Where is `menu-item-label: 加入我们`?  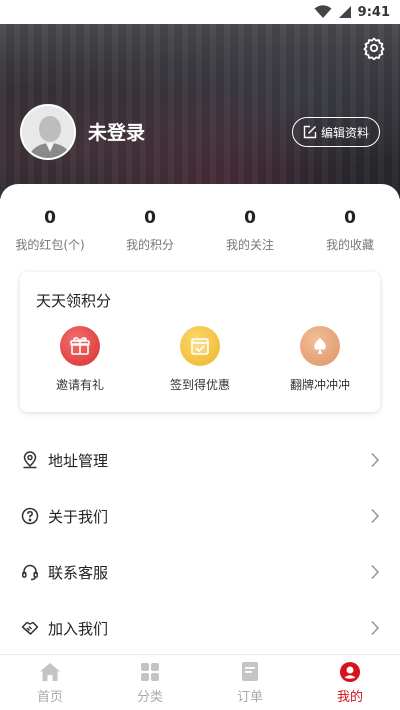 menu-item-label: 加入我们 is located at coordinates (78, 628).